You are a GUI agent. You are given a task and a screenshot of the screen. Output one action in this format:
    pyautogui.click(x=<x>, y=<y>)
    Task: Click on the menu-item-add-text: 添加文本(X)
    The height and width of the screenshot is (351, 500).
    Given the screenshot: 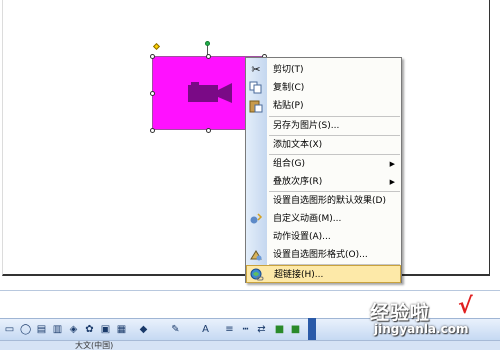 What is the action you would take?
    pyautogui.click(x=323, y=145)
    